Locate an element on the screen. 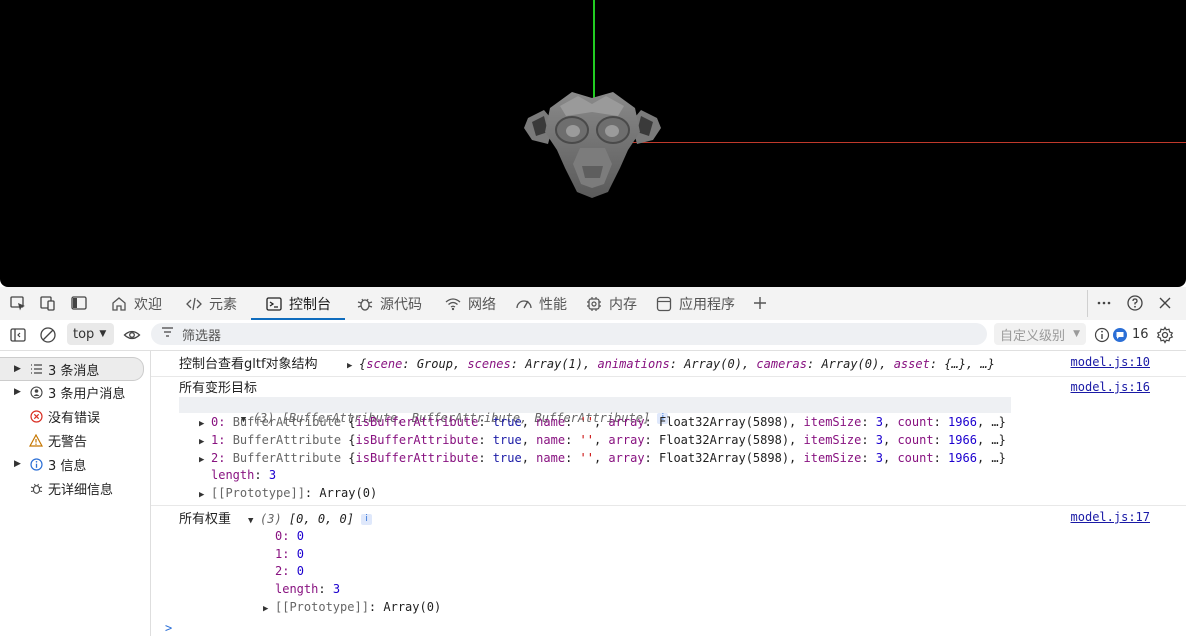  inspect-icon is located at coordinates (18, 303).